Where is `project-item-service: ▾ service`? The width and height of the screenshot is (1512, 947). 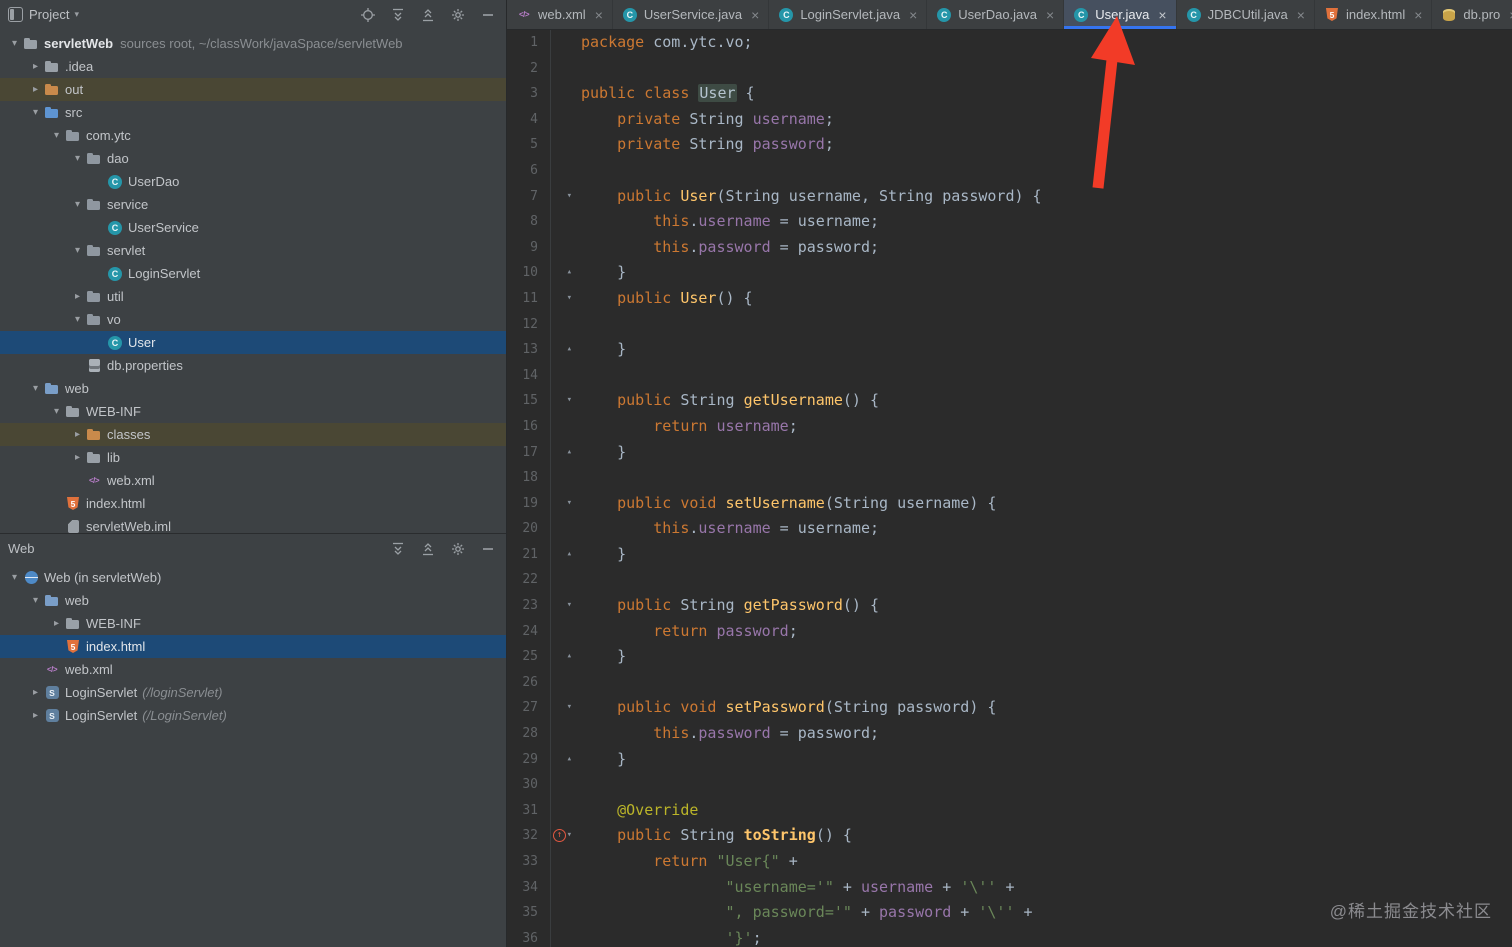 project-item-service: ▾ service is located at coordinates (253, 204).